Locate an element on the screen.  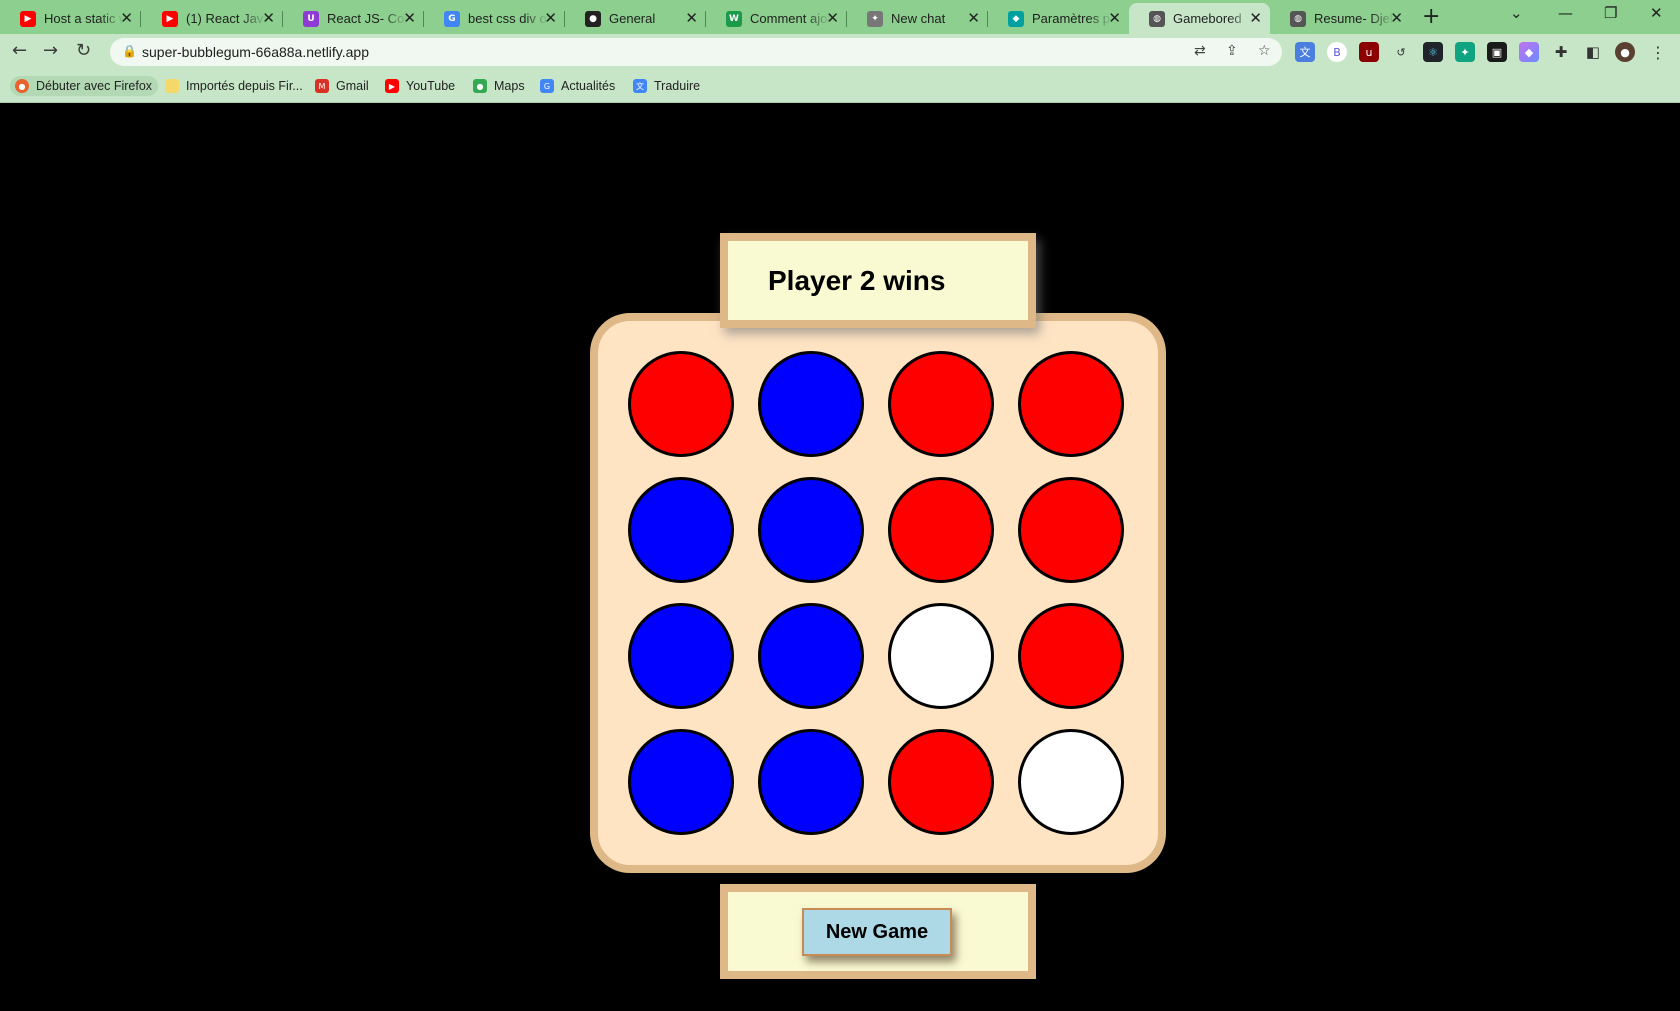
bookmark-item: ● Débuter avec Firefox is located at coordinates (84, 86).